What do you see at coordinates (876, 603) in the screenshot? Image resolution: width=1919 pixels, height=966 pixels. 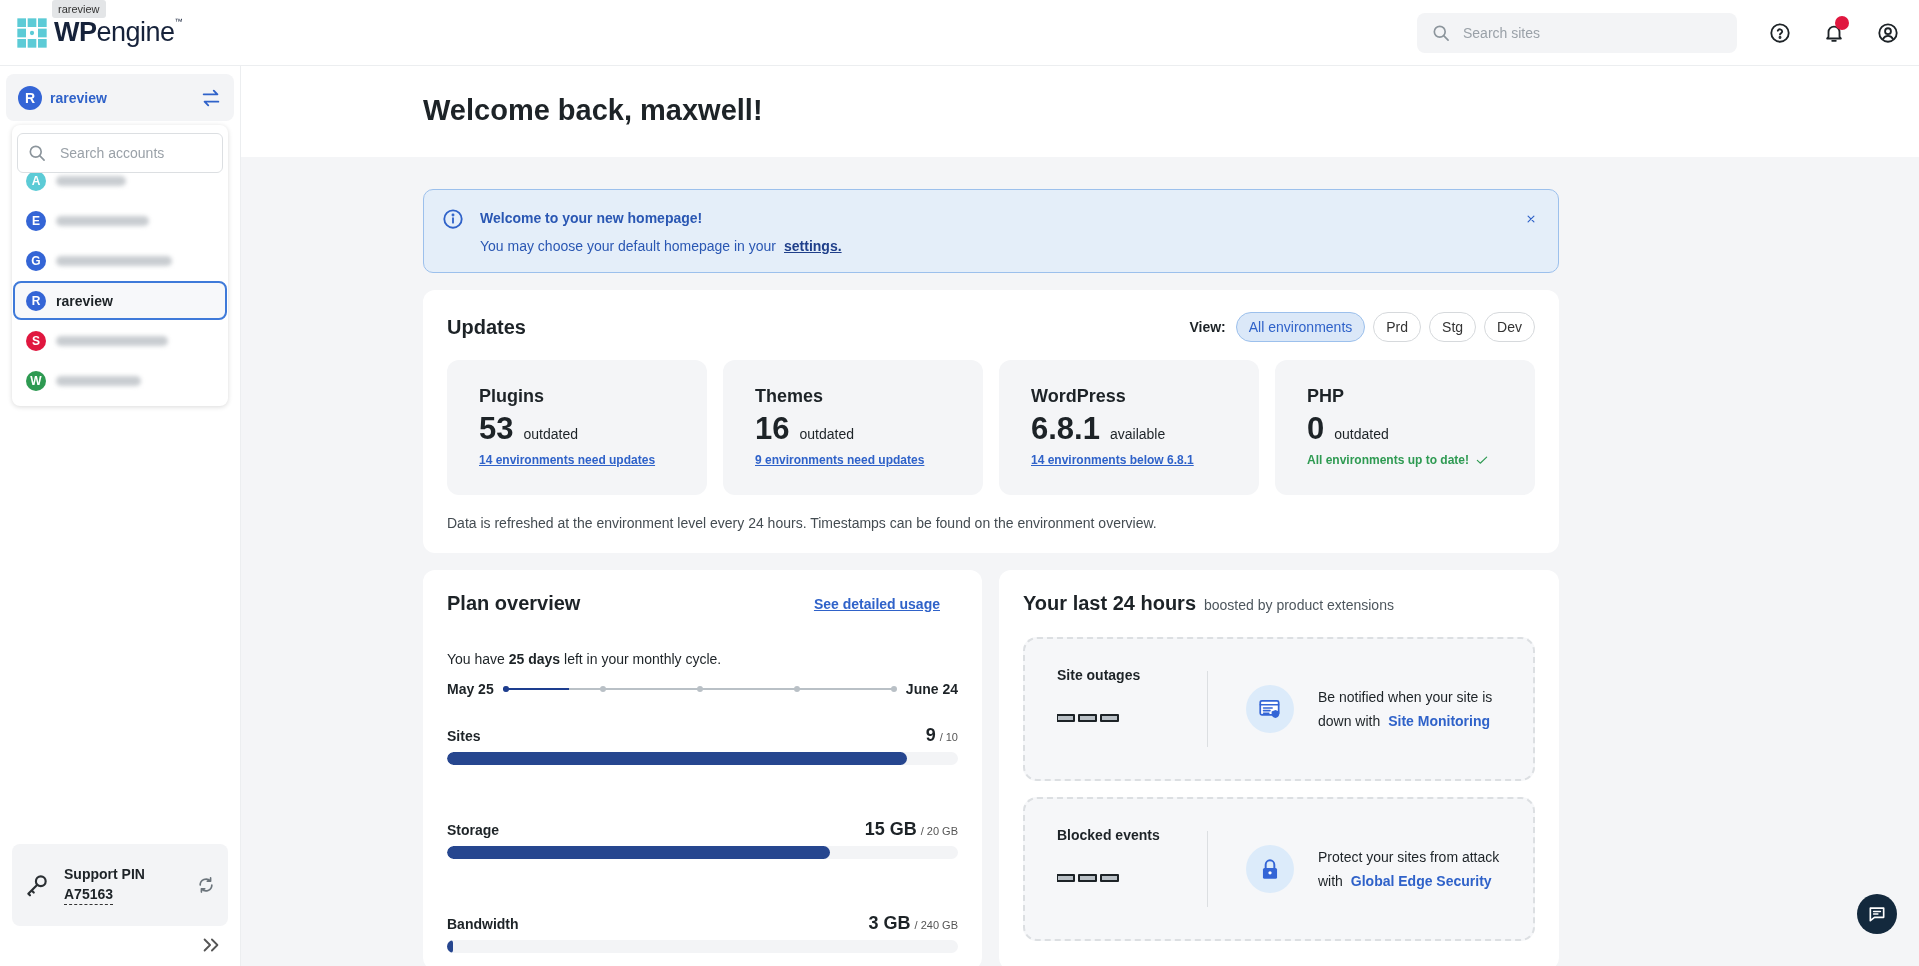 I see `usage-link: See detailed usage` at bounding box center [876, 603].